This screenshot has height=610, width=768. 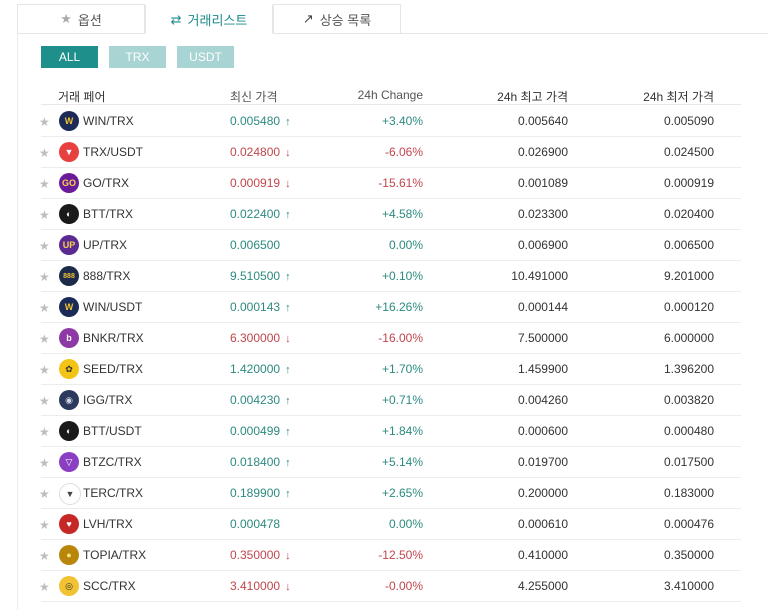 What do you see at coordinates (688, 400) in the screenshot?
I see `low-price: 0.003820` at bounding box center [688, 400].